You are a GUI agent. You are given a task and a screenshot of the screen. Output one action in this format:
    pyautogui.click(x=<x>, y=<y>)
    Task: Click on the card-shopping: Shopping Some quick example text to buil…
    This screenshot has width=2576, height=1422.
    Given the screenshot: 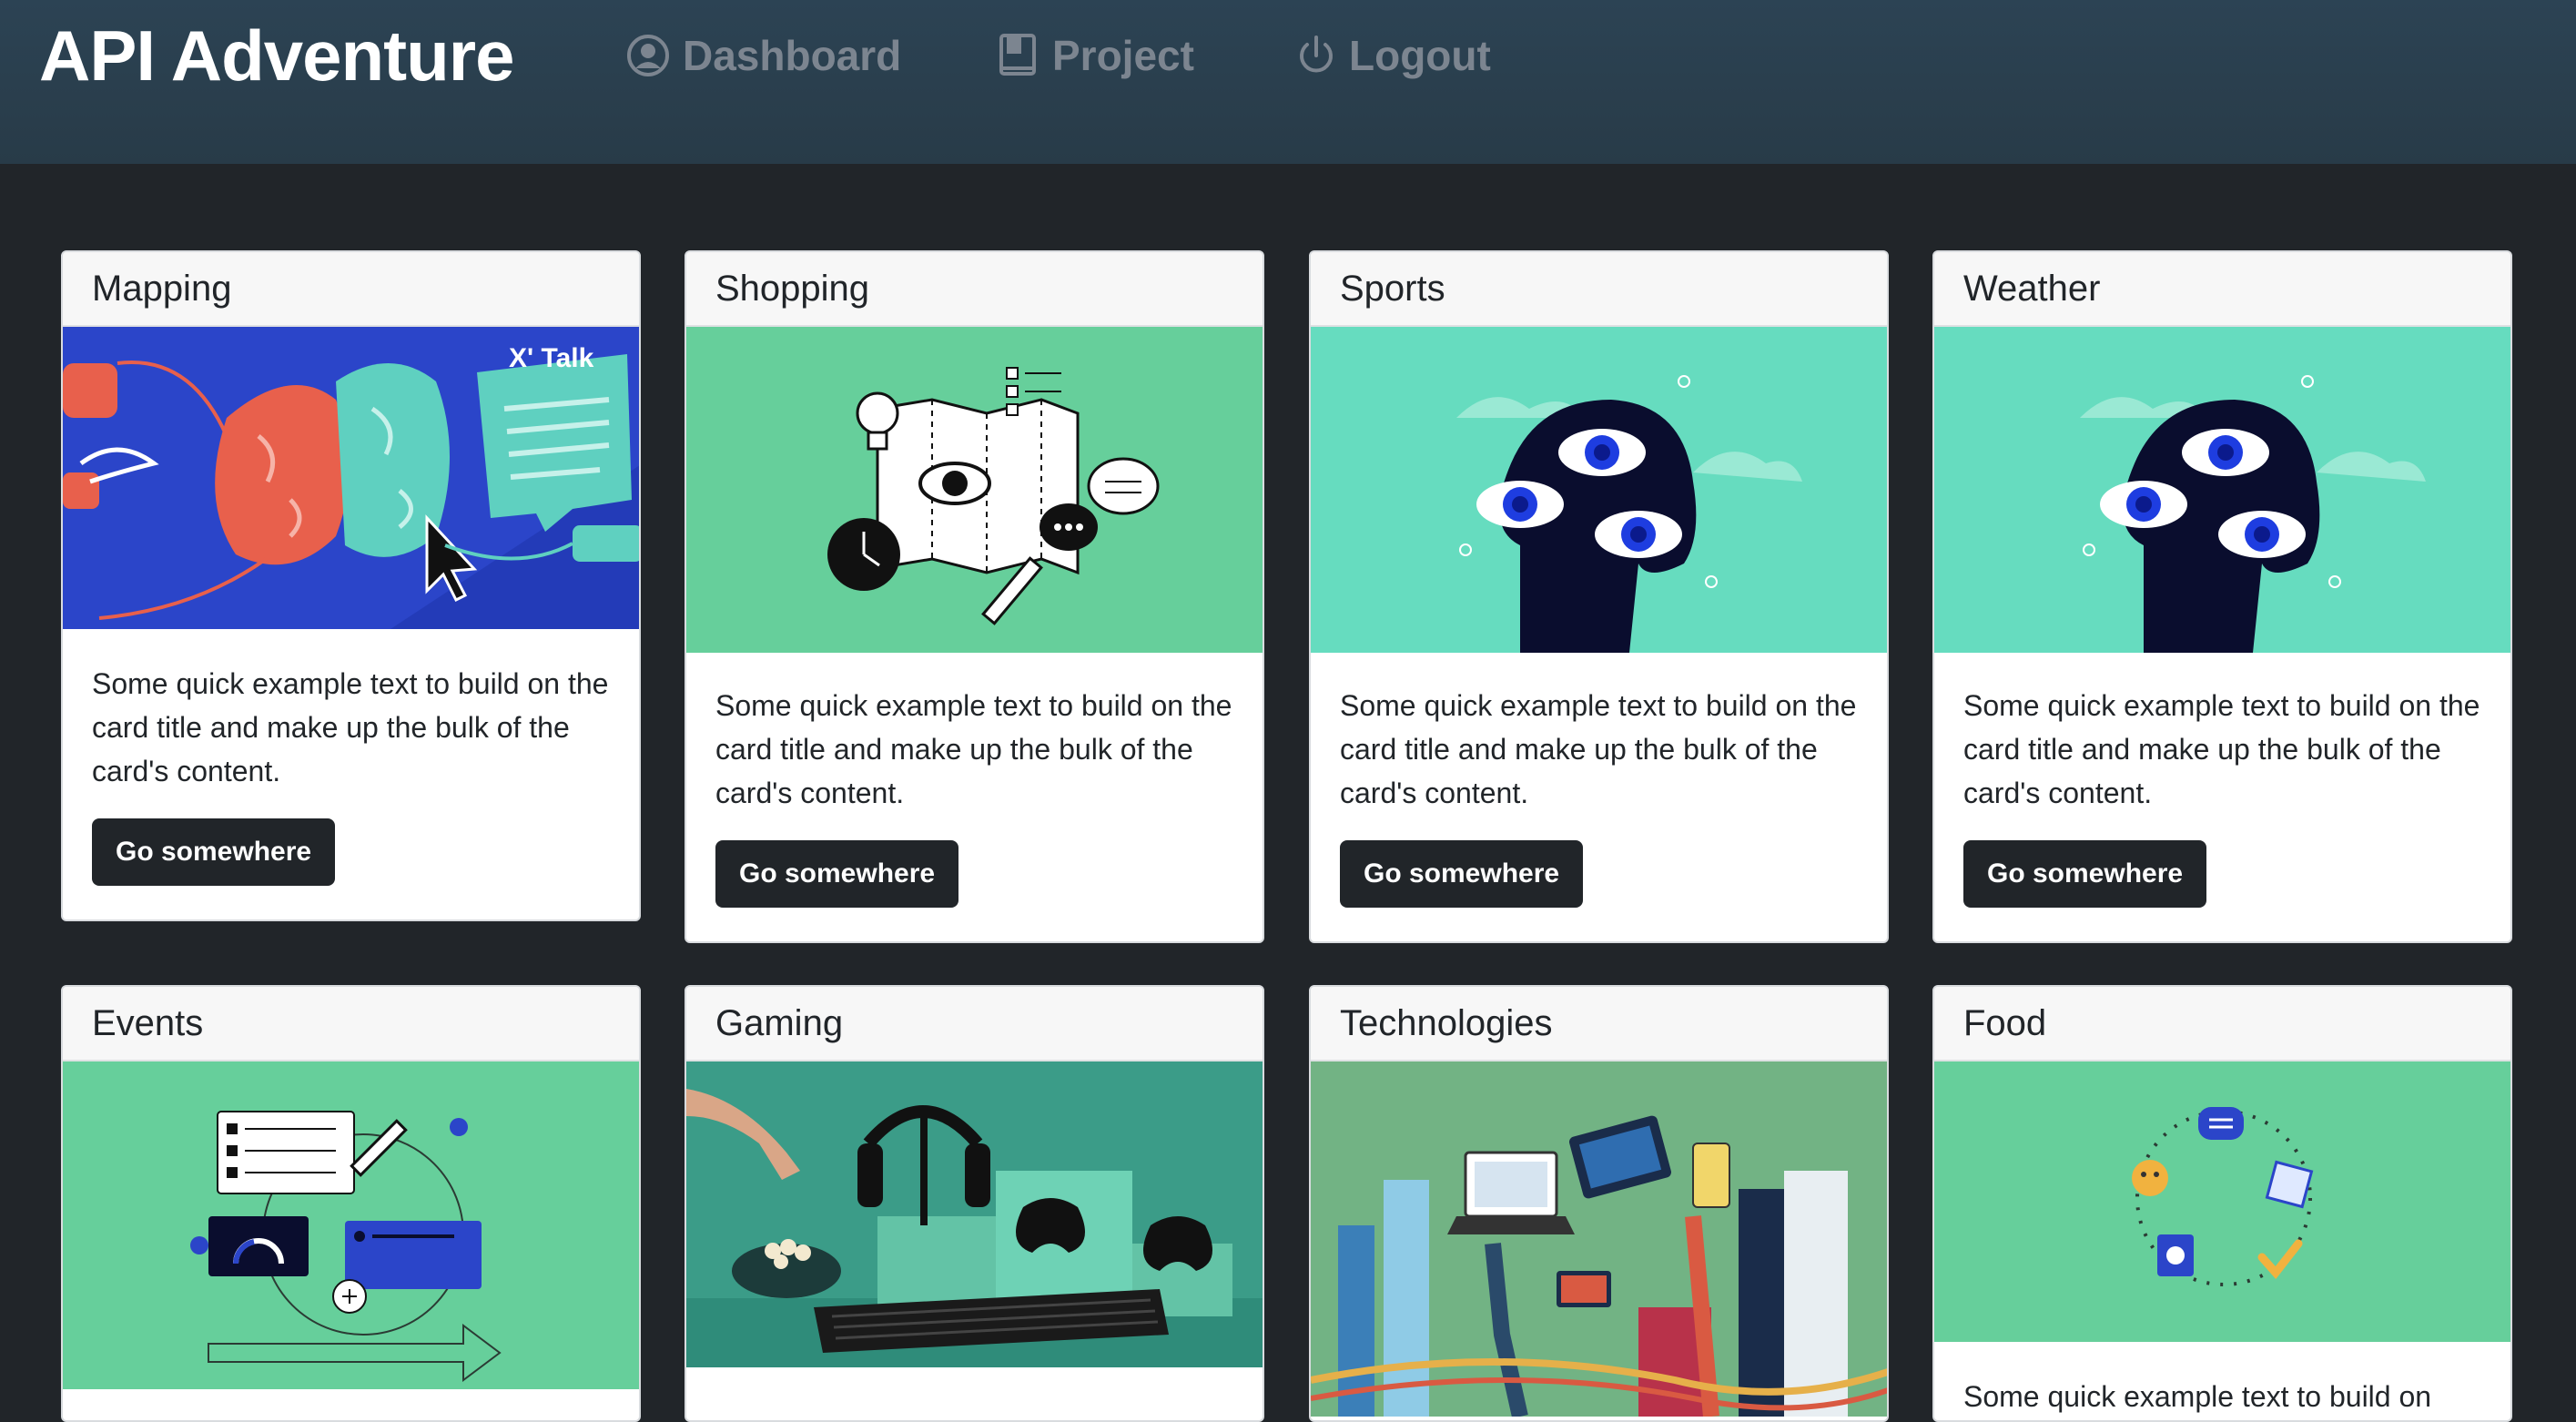 What is the action you would take?
    pyautogui.click(x=974, y=596)
    